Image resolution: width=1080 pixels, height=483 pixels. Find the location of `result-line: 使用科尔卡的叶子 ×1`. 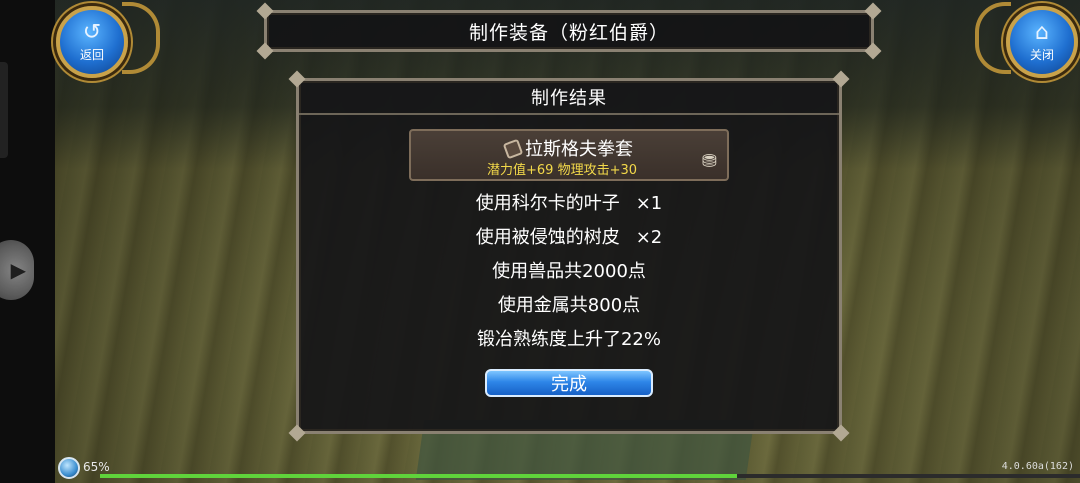

result-line: 使用科尔卡的叶子 ×1 is located at coordinates (569, 204).